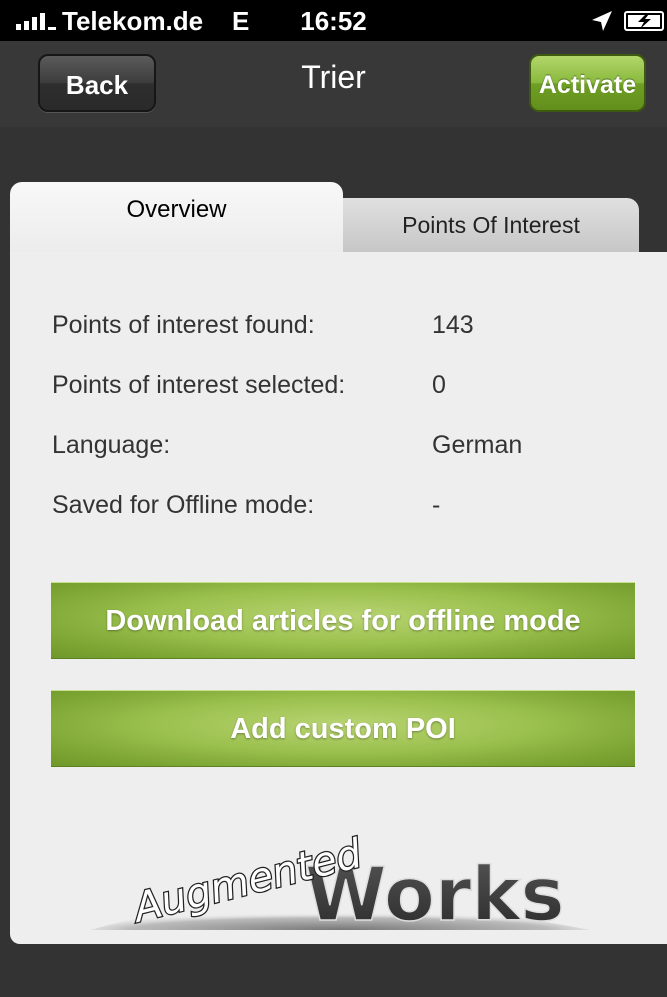 This screenshot has width=667, height=997. I want to click on tab-points-of-interest: Points Of Interest, so click(491, 226).